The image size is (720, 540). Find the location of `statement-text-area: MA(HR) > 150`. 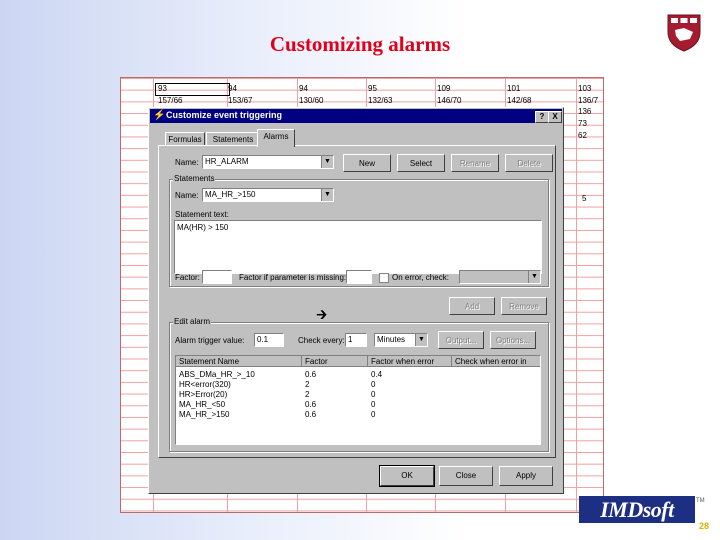

statement-text-area: MA(HR) > 150 is located at coordinates (358, 247).